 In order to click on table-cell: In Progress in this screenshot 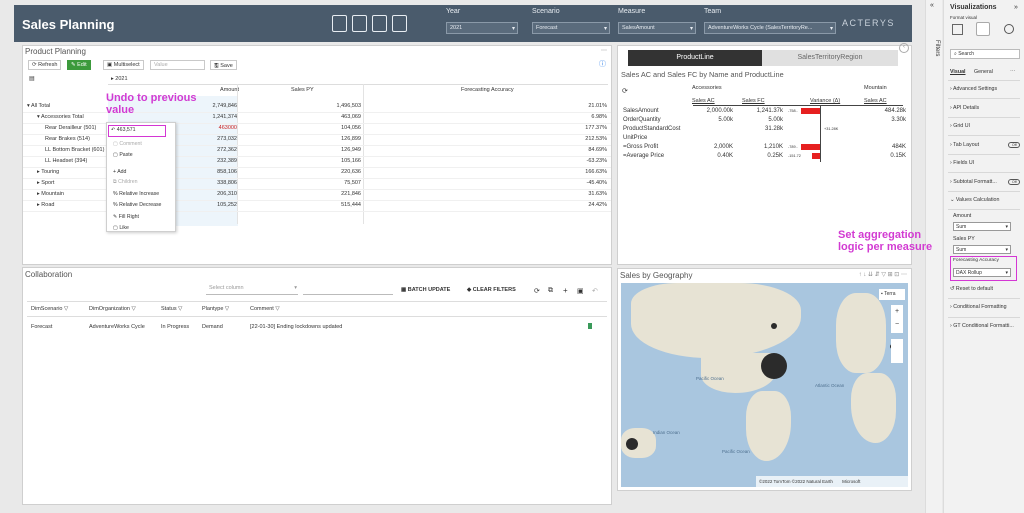, I will do `click(175, 327)`.